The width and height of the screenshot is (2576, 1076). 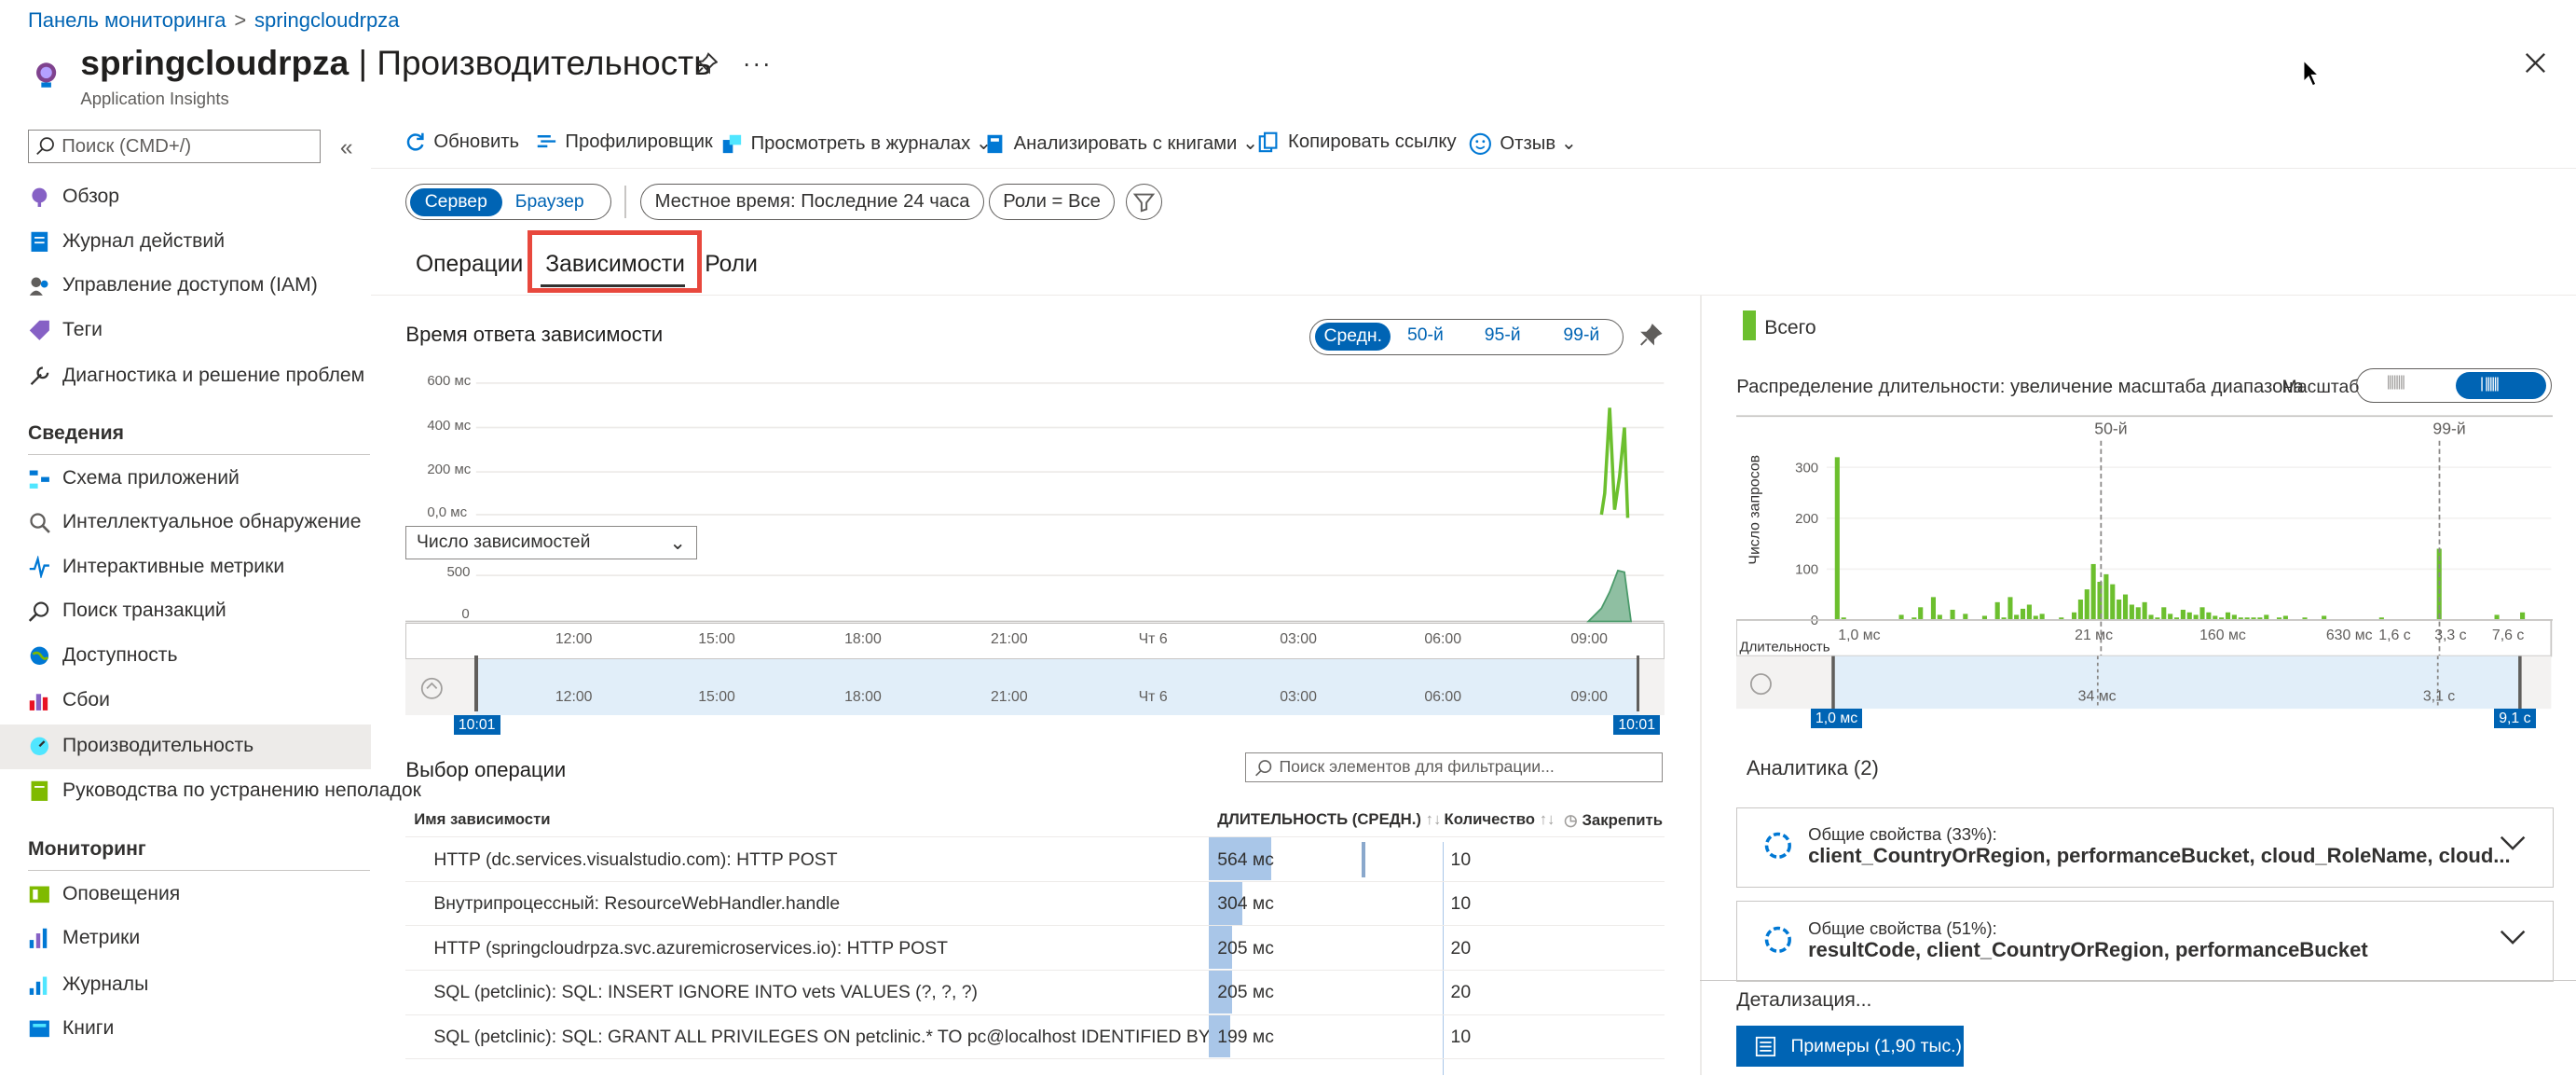 I want to click on sidebar-item-performance: Производительность, so click(x=186, y=747).